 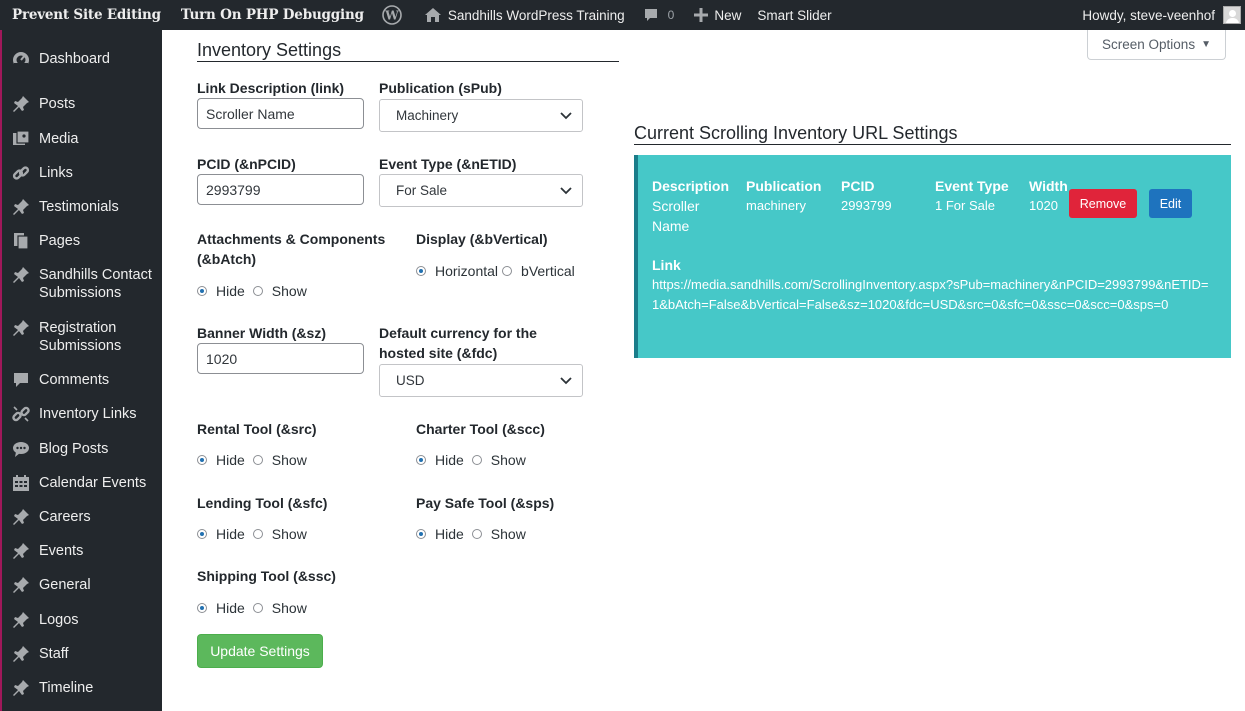 I want to click on sidebar-item-registration-submissions: Registration Submissions, so click(x=82, y=336).